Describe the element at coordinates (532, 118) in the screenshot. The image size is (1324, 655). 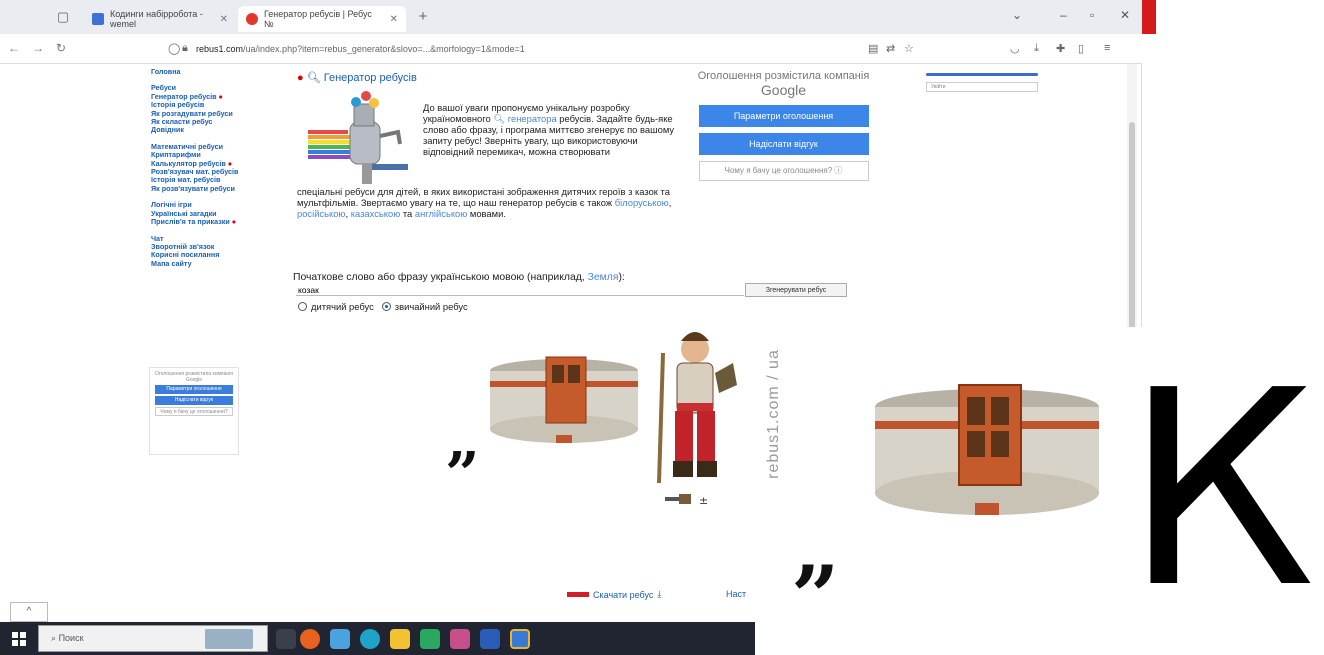
I see `generator-link-text: генератора` at that location.